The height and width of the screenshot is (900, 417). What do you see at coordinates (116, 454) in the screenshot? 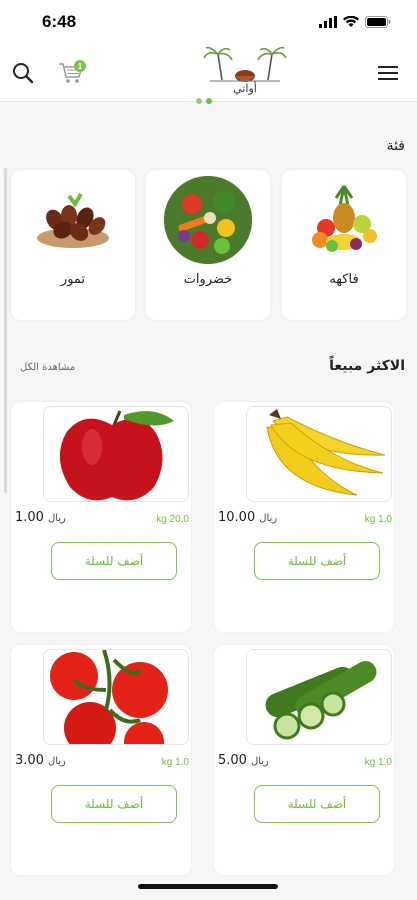
I see `apple-image` at bounding box center [116, 454].